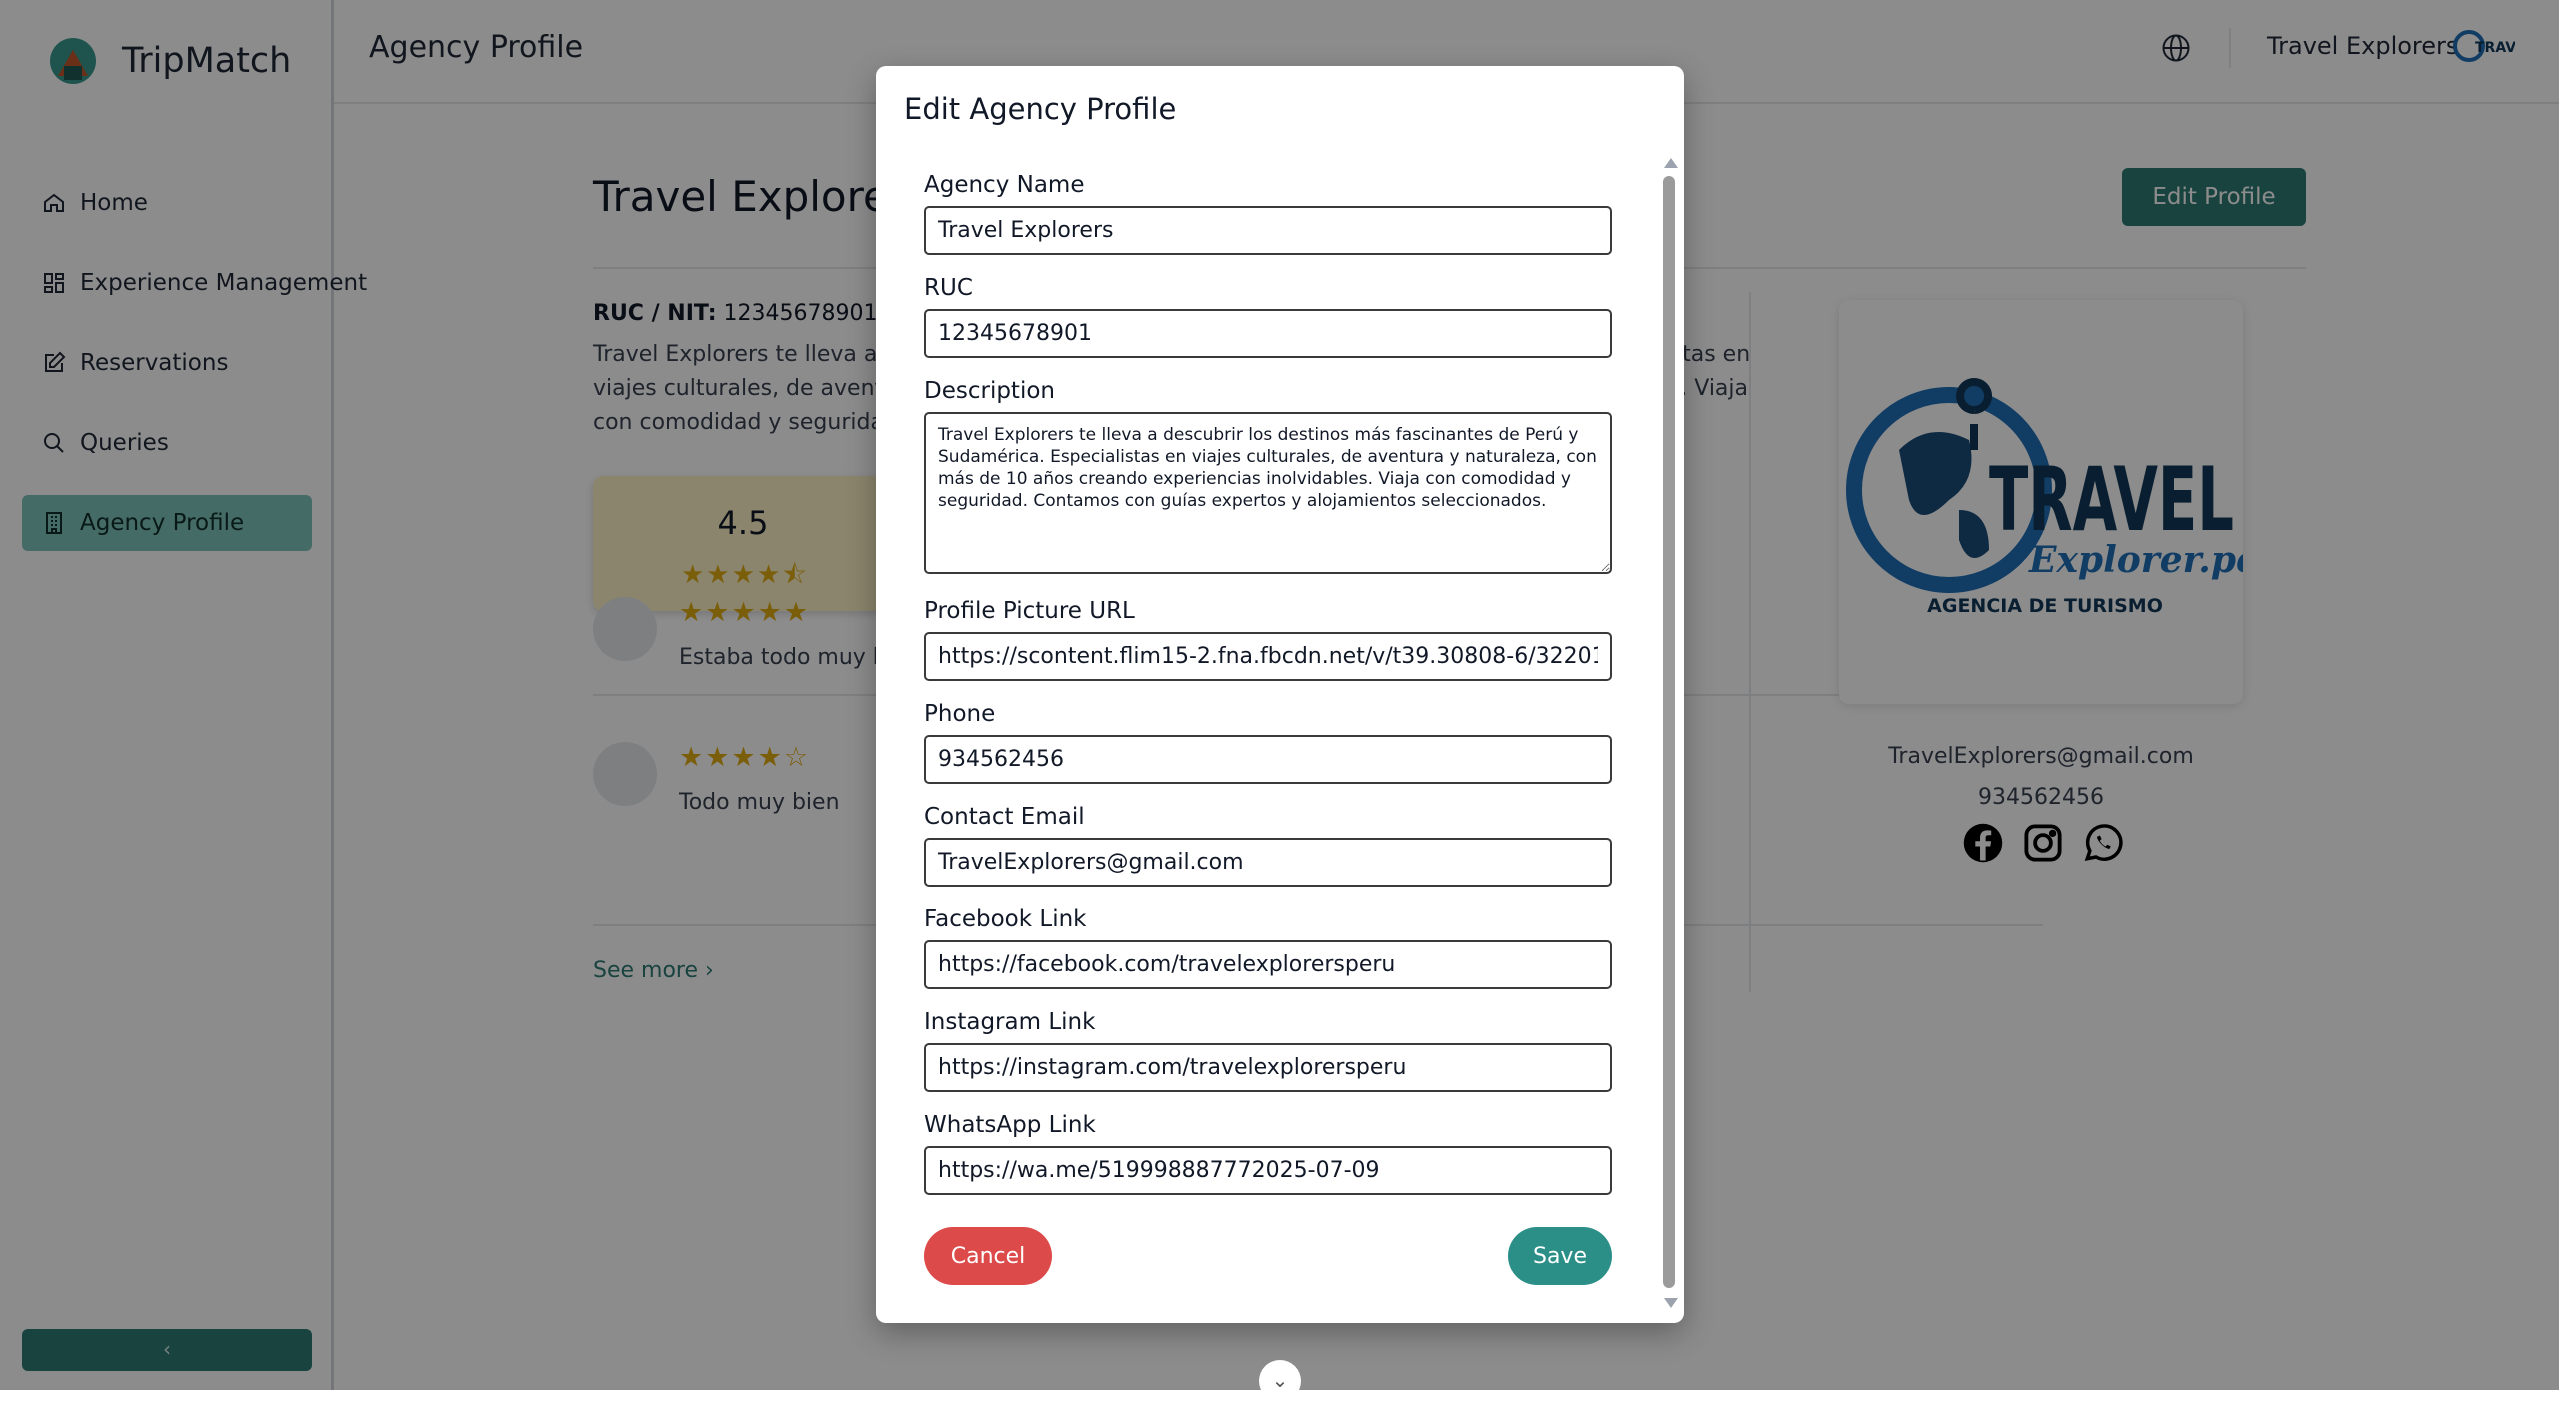  I want to click on save-button: Save, so click(1560, 1256).